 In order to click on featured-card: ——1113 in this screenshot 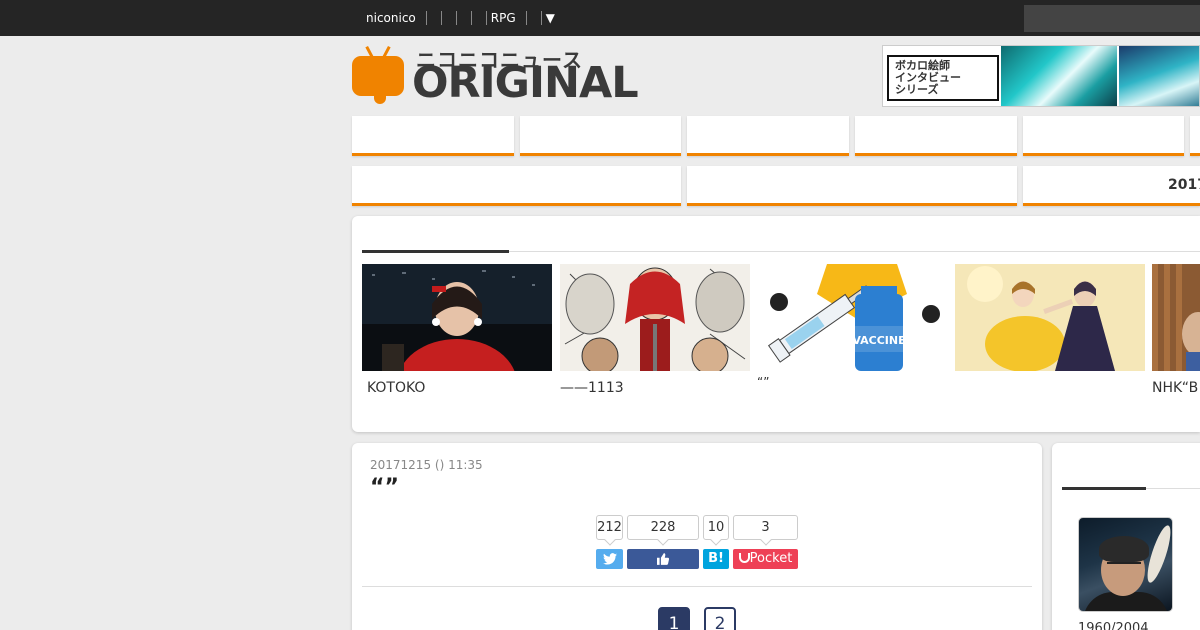, I will do `click(655, 330)`.